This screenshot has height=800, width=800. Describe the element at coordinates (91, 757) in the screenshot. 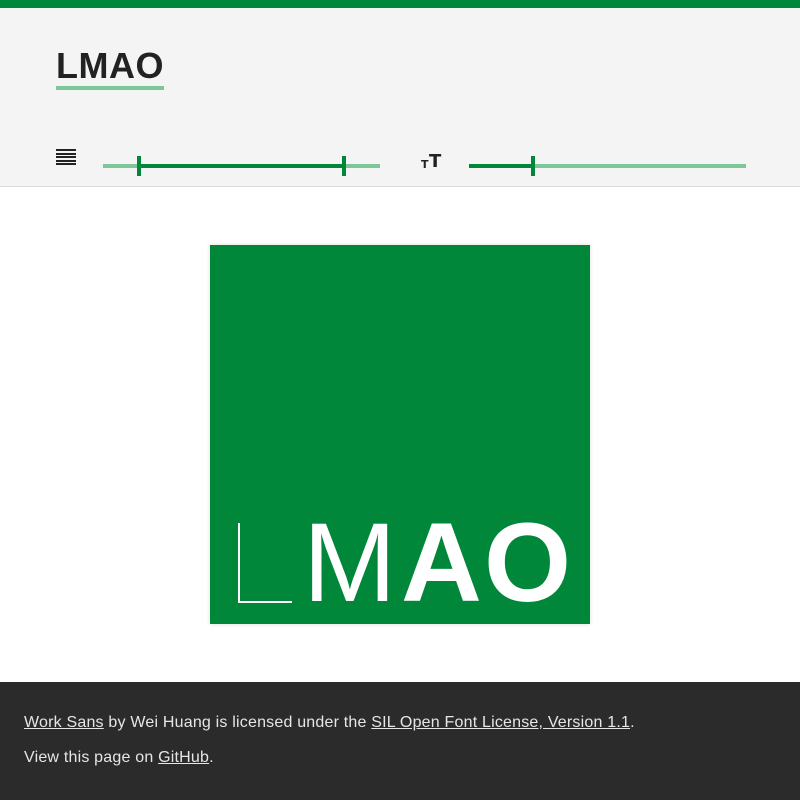

I see `view-text: View this page on` at that location.